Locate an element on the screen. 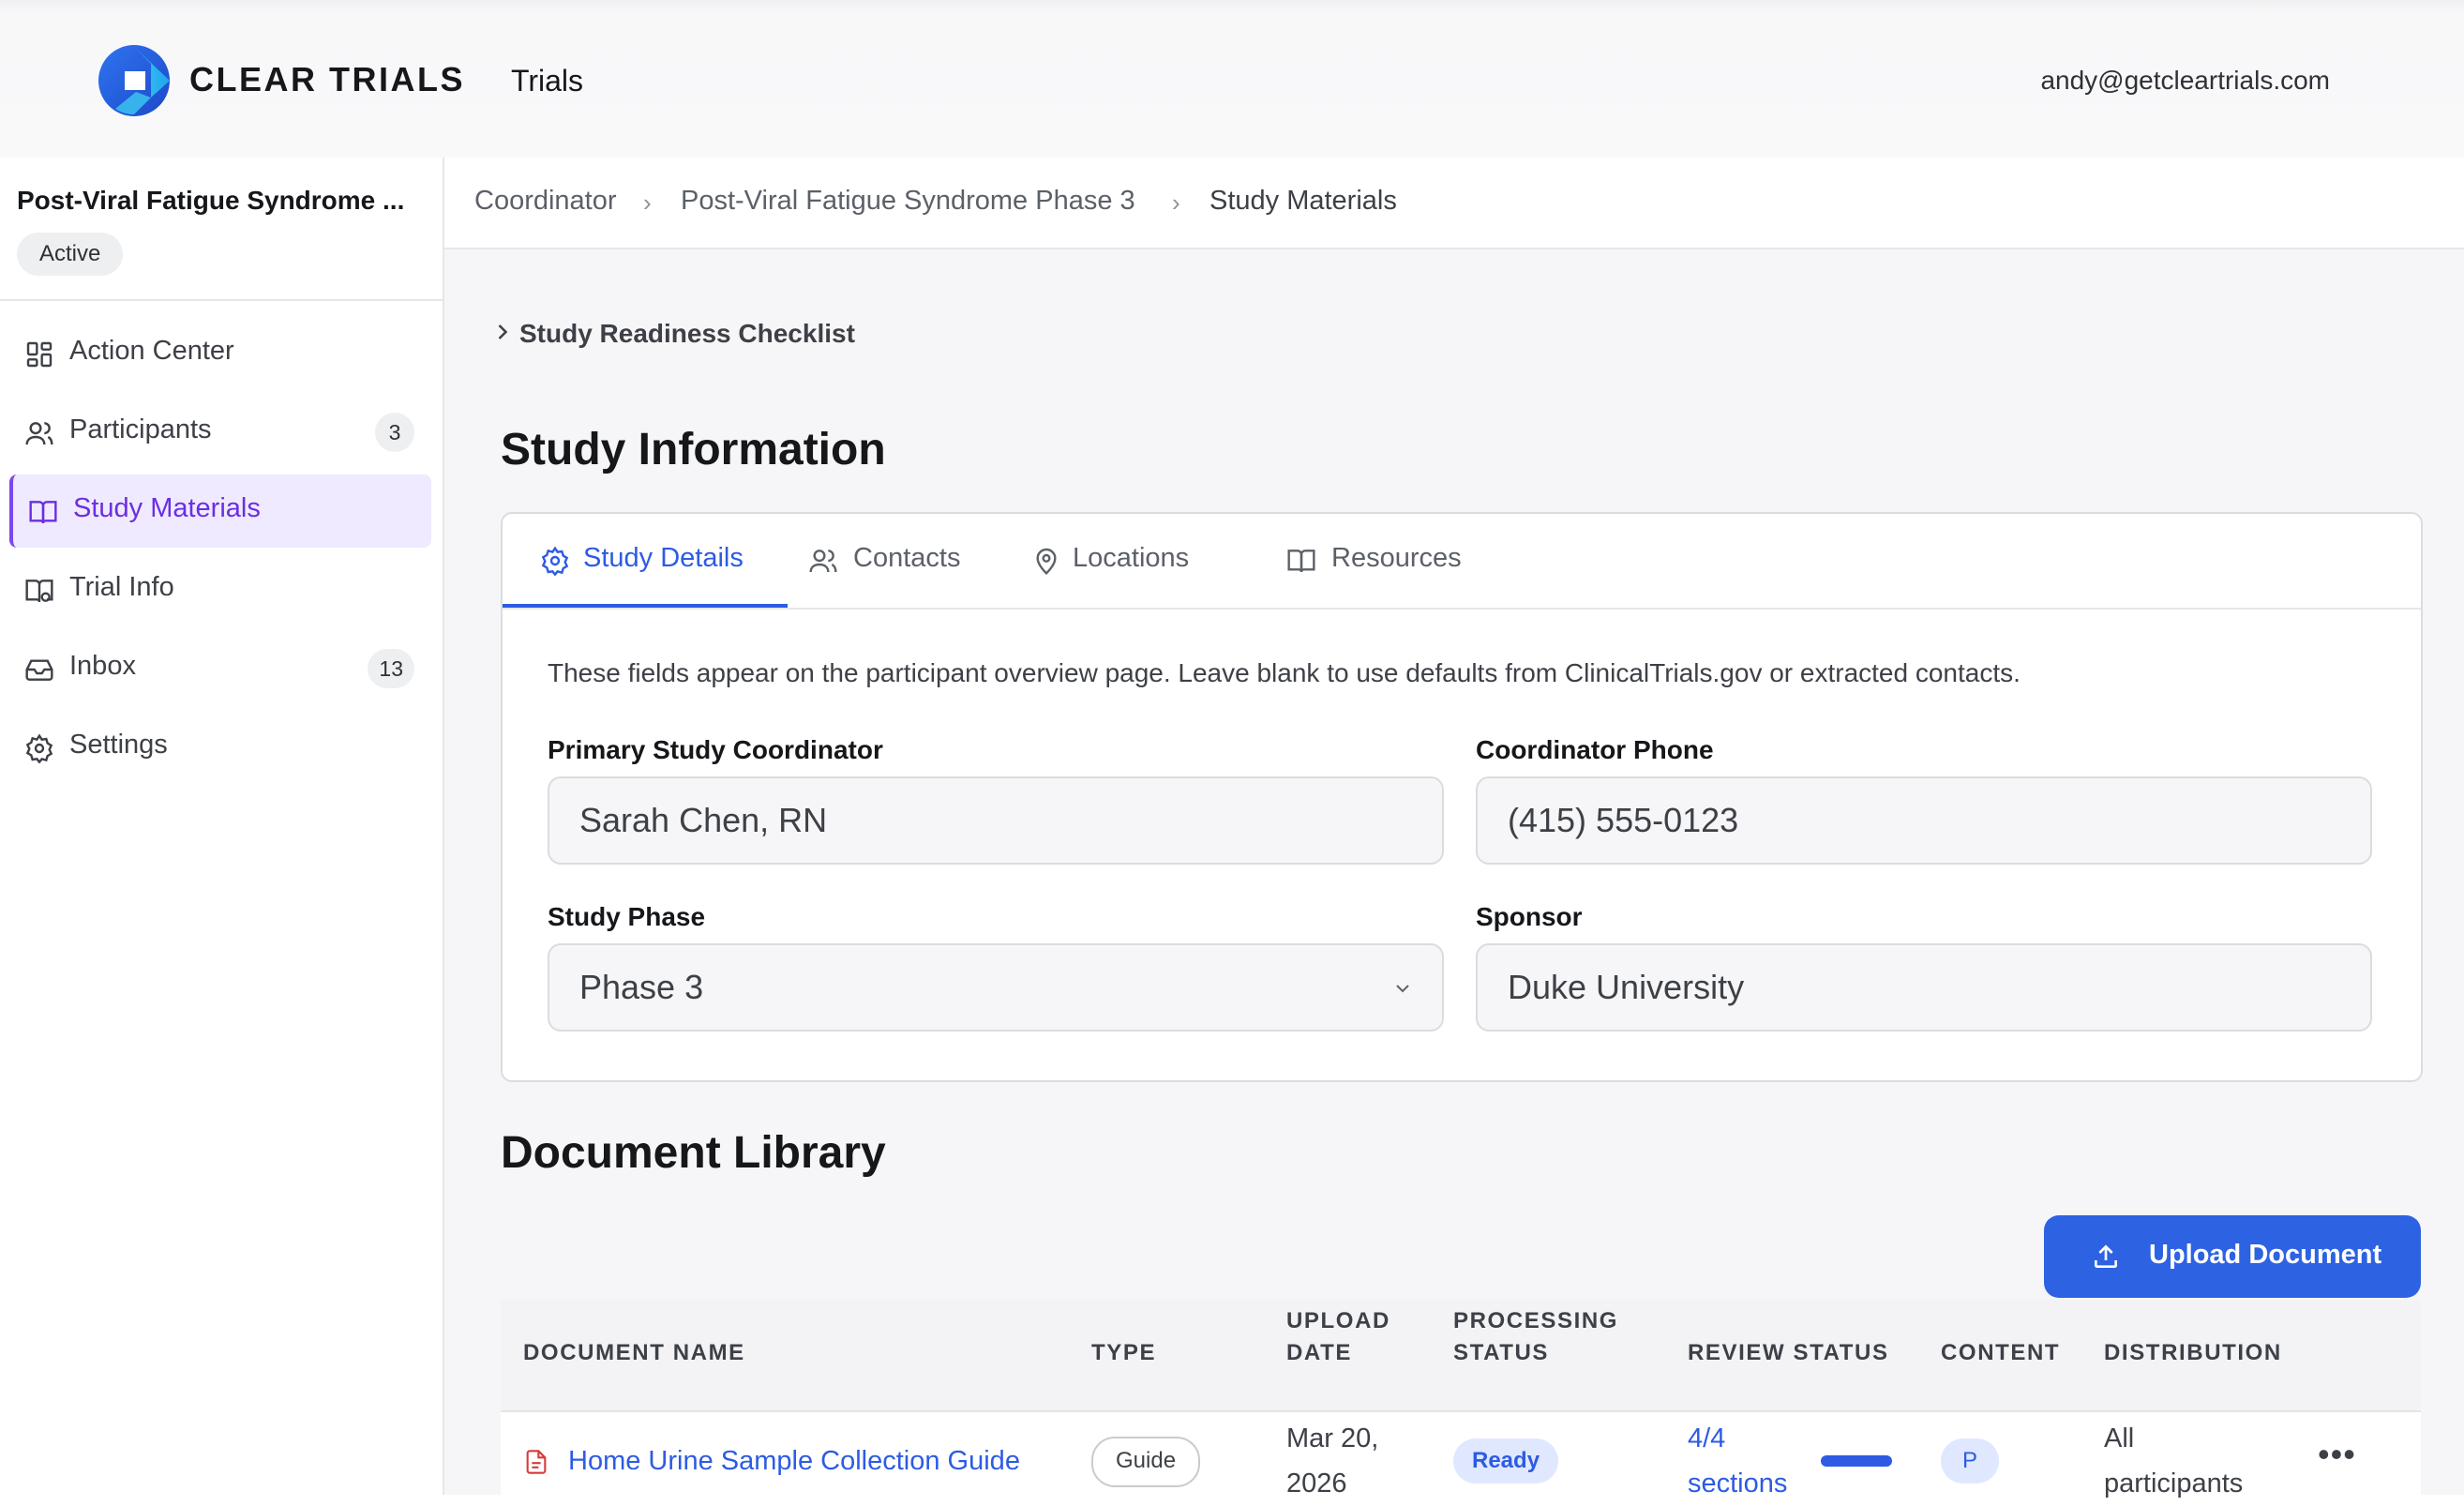 This screenshot has width=2464, height=1506. brand-name: CLEAR TRIALS is located at coordinates (327, 79).